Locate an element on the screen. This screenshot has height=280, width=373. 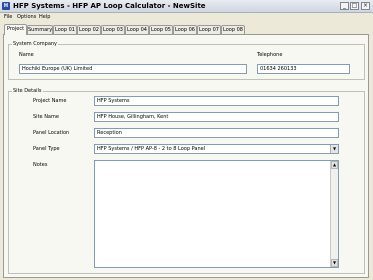
panel-location-label: Panel Location is located at coordinates (51, 133).